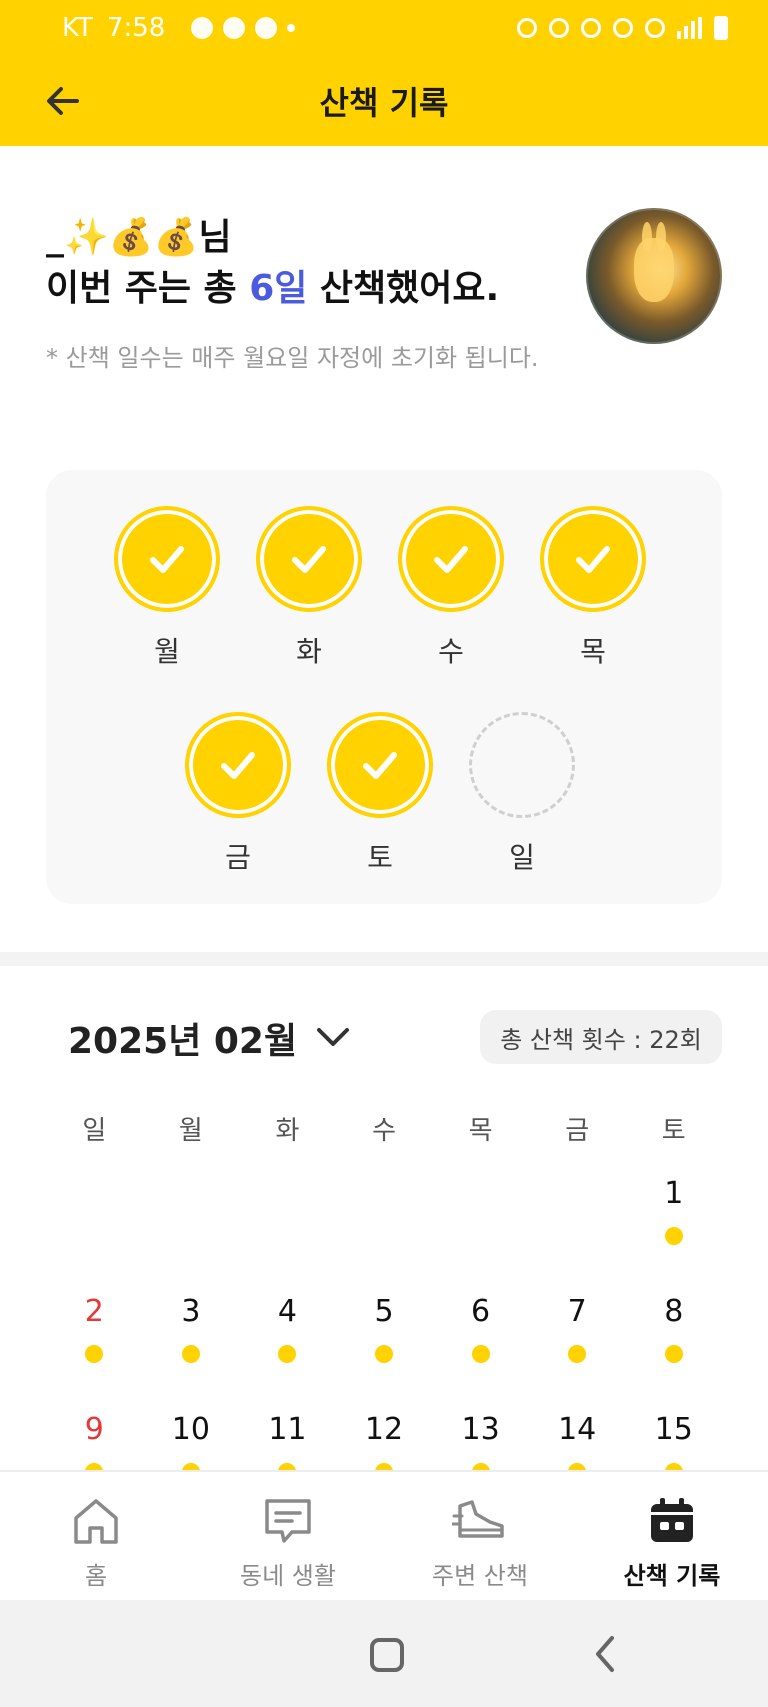  I want to click on nav-label: 홈, so click(96, 1576).